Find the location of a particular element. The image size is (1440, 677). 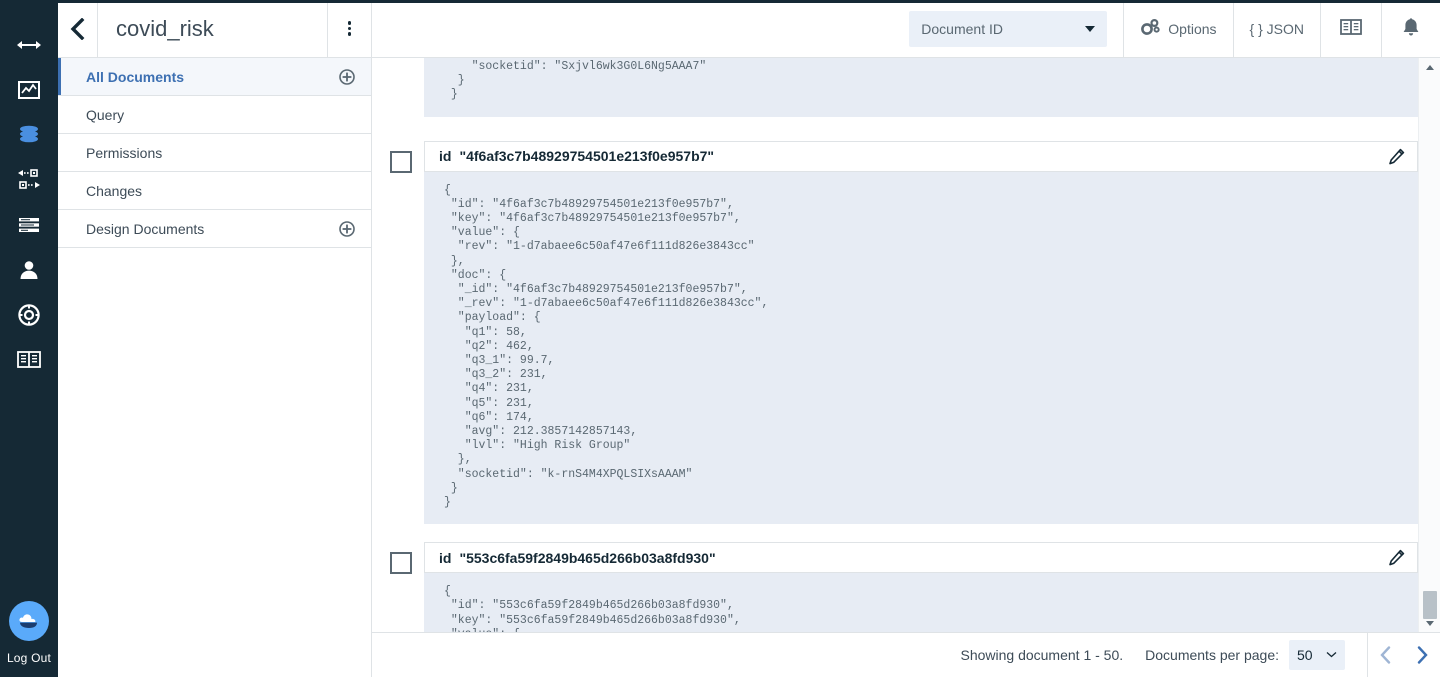

notifications-bell-icon is located at coordinates (1411, 28).